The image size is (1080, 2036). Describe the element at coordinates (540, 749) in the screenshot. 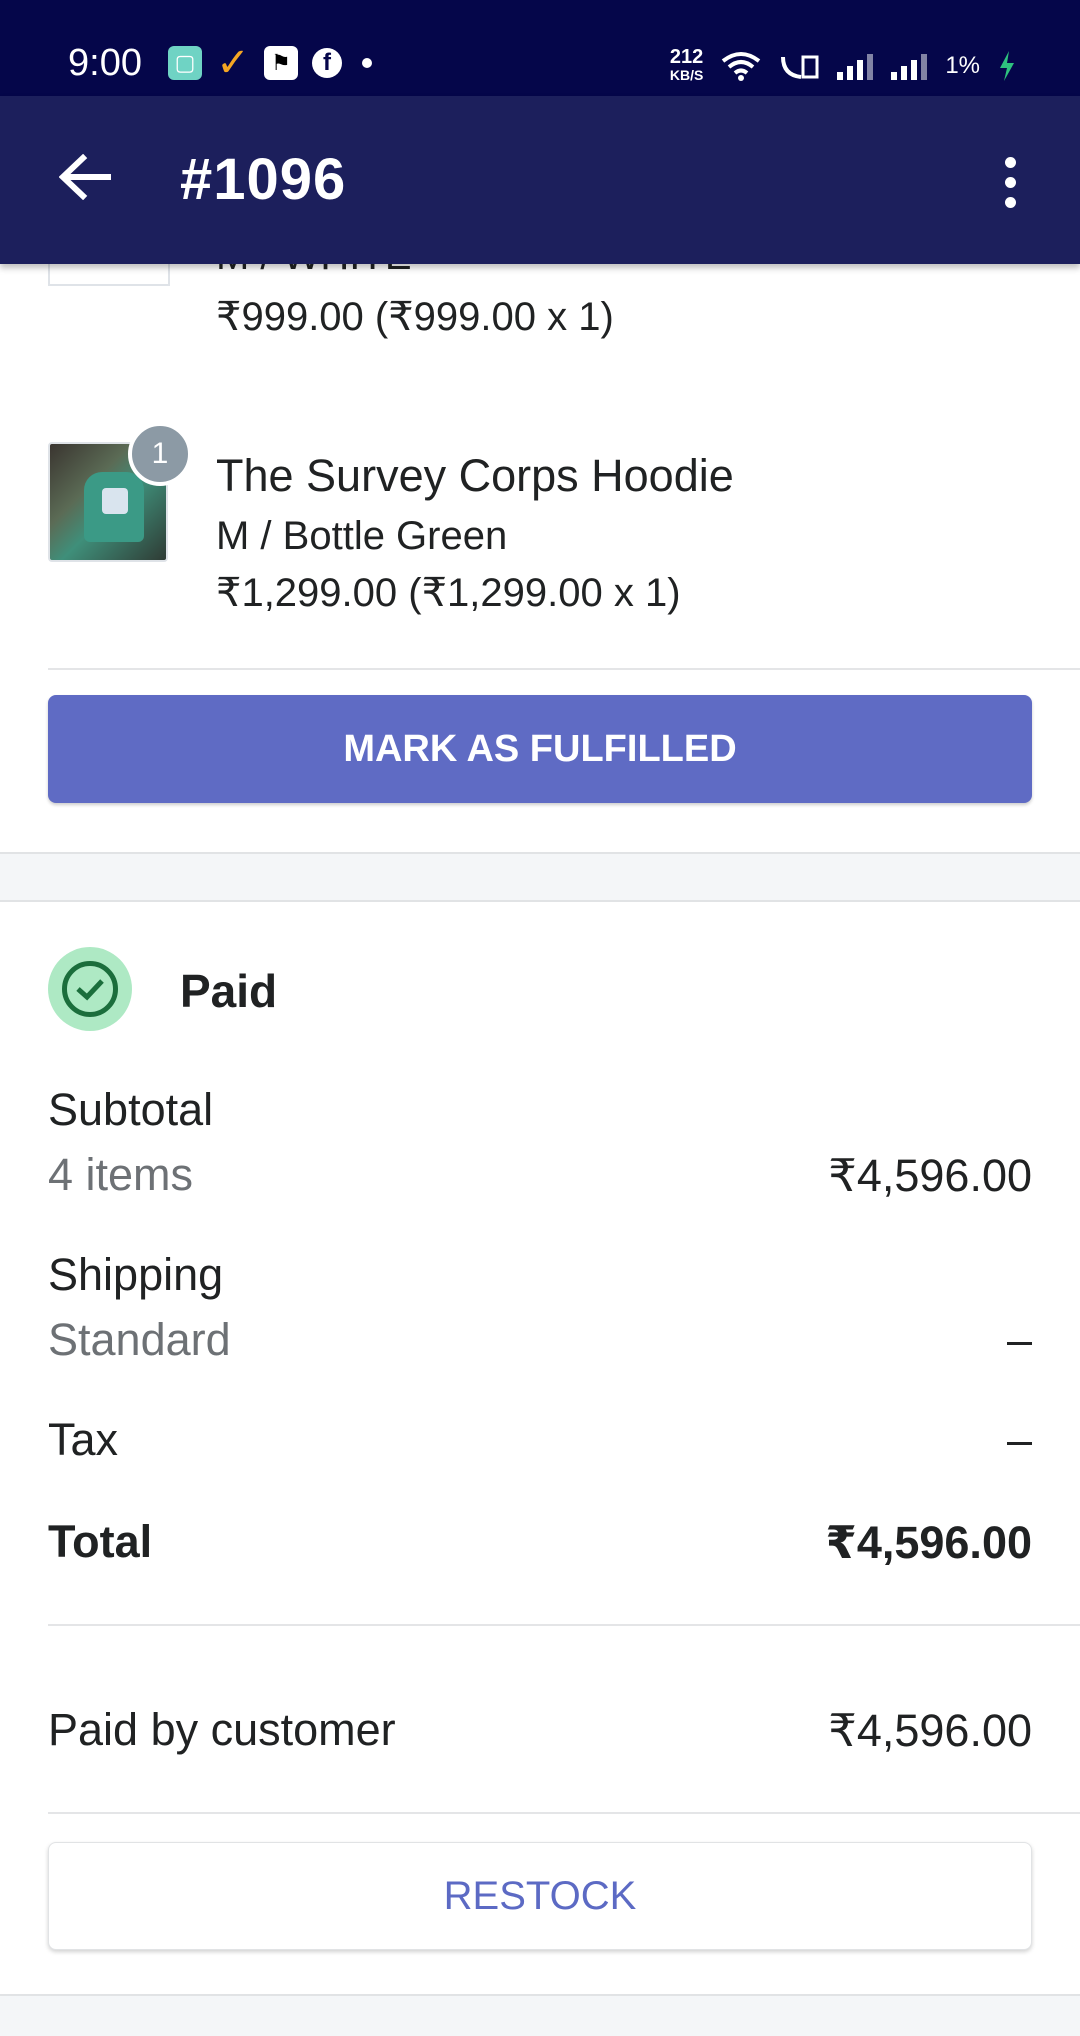

I see `mark-as-fulfilled-button: MARK AS FULFILLED` at that location.